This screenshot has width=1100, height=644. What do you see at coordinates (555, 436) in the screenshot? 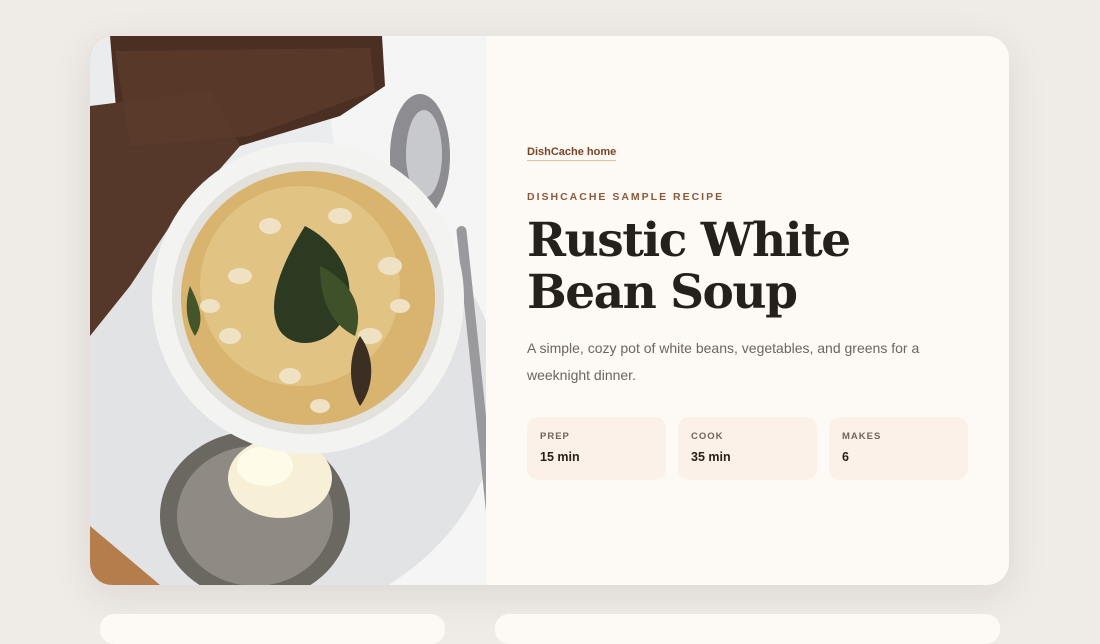
I see `stat-label: PREP` at bounding box center [555, 436].